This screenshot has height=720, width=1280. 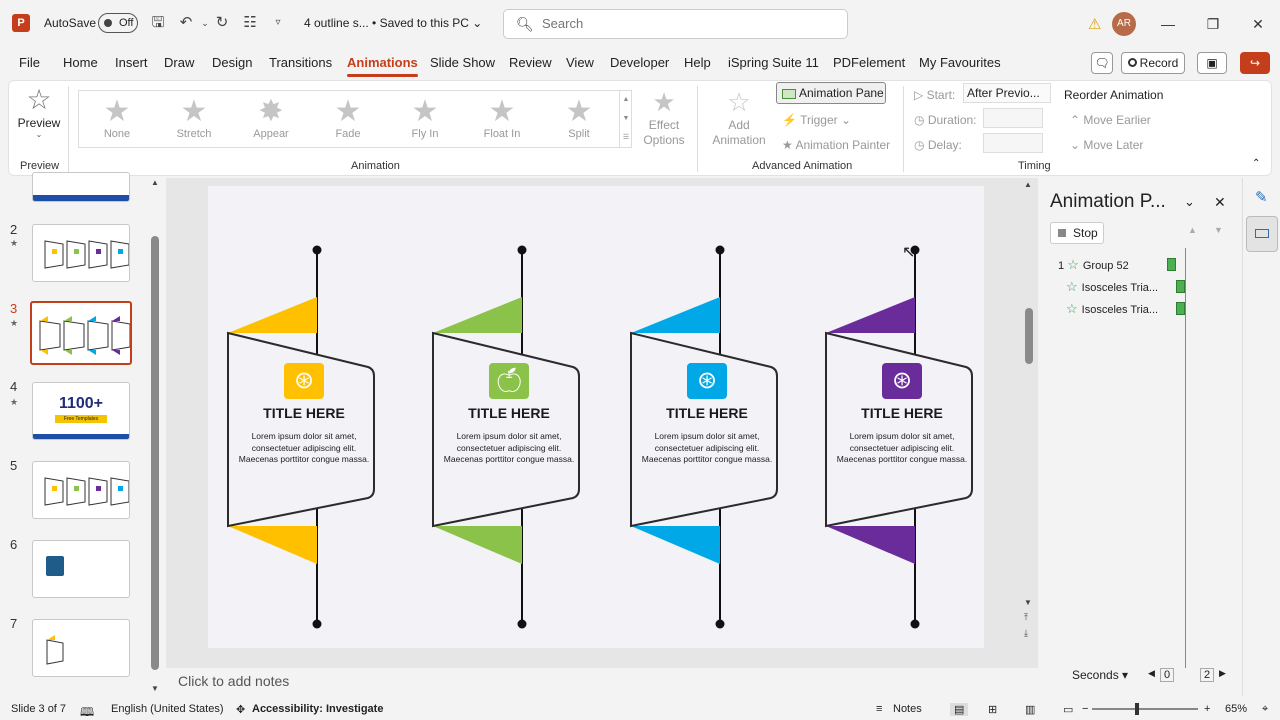 I want to click on move-up-icon: ▲, so click(x=1192, y=230).